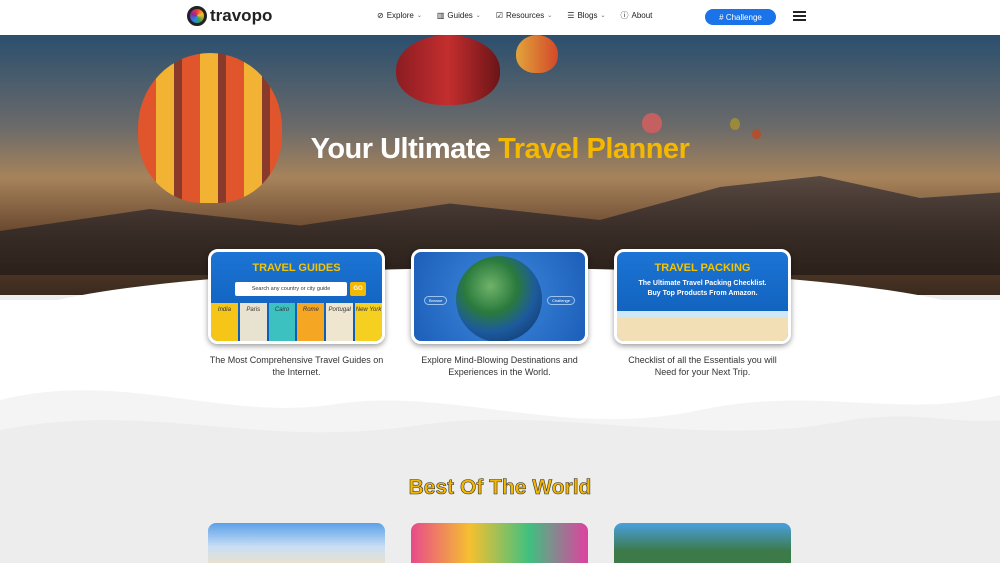  I want to click on title-accent: Travel Planner, so click(594, 149).